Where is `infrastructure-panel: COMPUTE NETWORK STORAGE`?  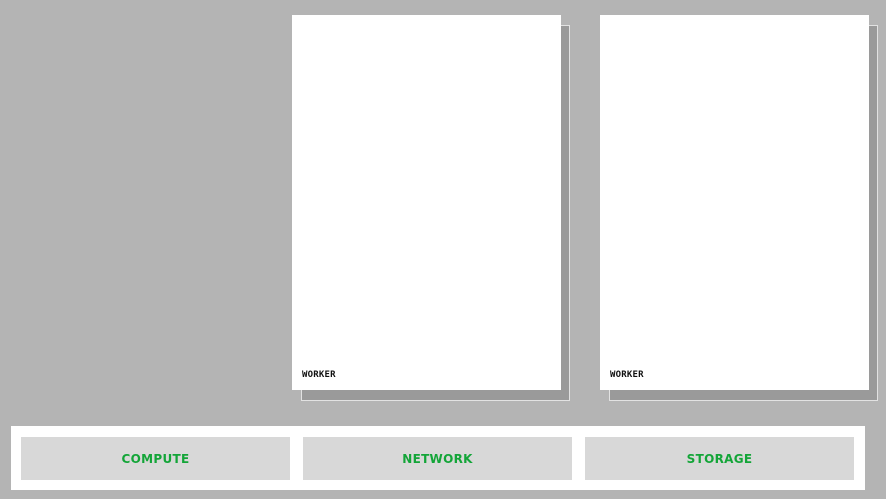
infrastructure-panel: COMPUTE NETWORK STORAGE is located at coordinates (438, 458).